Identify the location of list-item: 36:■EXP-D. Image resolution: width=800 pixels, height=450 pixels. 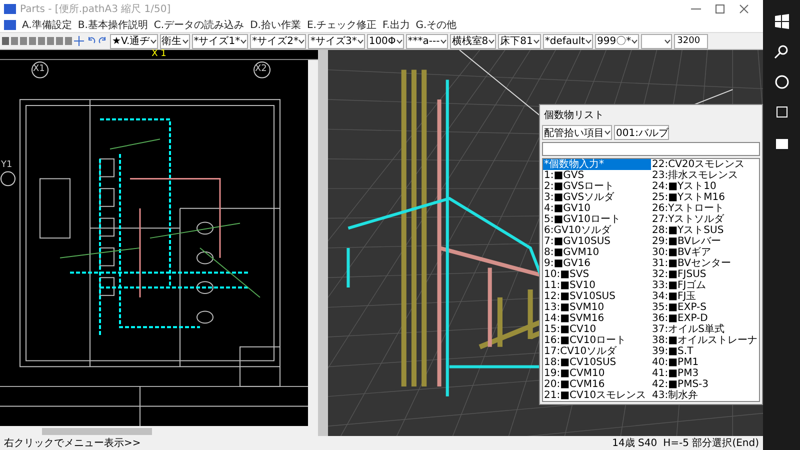
(705, 318).